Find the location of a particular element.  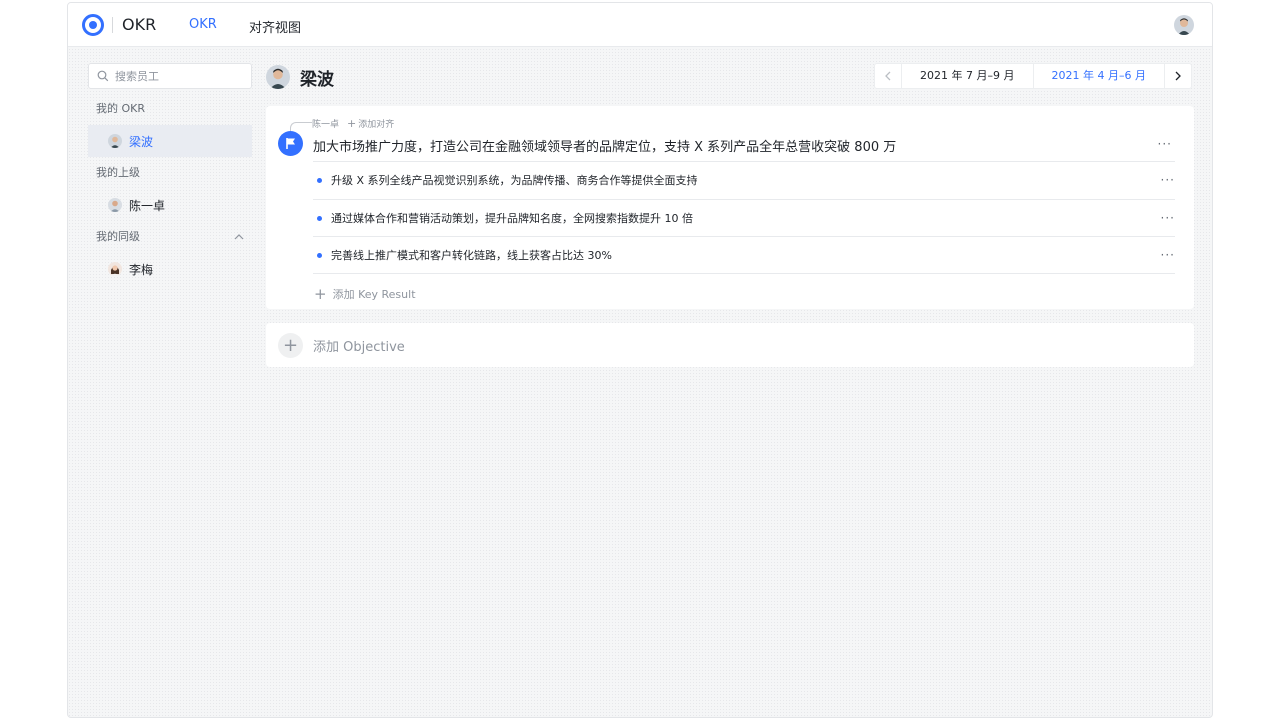

alignment-row: 陈一卓 + 添加对齐 is located at coordinates (353, 123).